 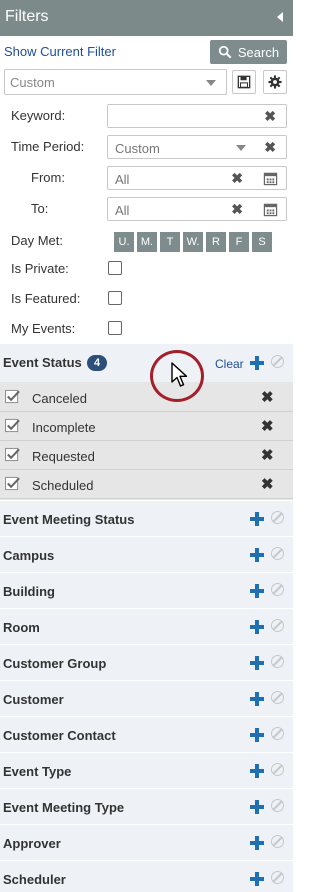 What do you see at coordinates (280, 17) in the screenshot?
I see `collapse-icon` at bounding box center [280, 17].